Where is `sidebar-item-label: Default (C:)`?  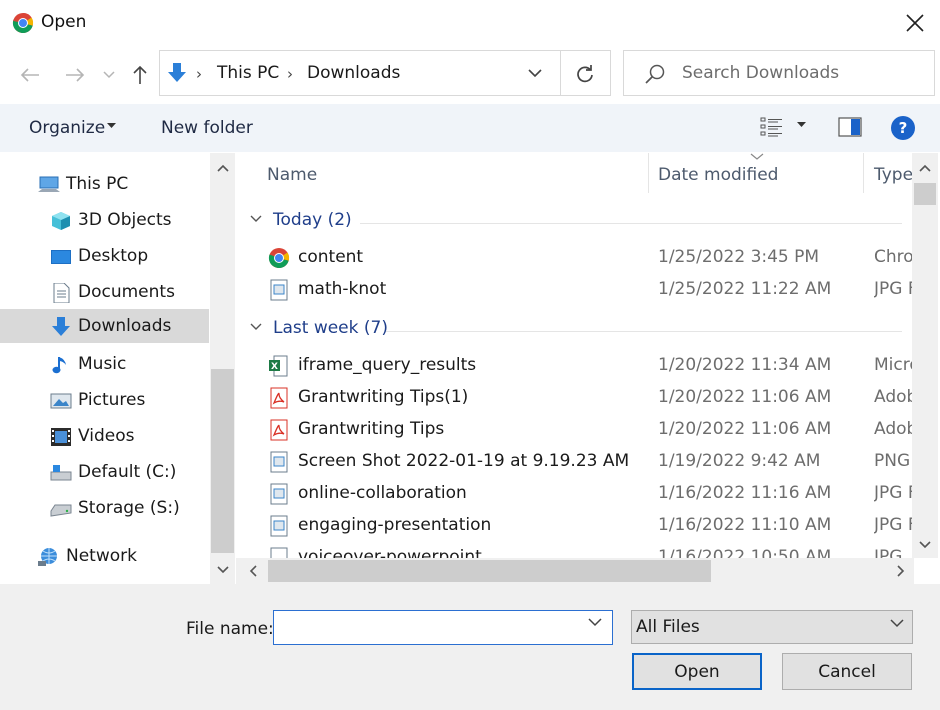
sidebar-item-label: Default (C:) is located at coordinates (127, 472).